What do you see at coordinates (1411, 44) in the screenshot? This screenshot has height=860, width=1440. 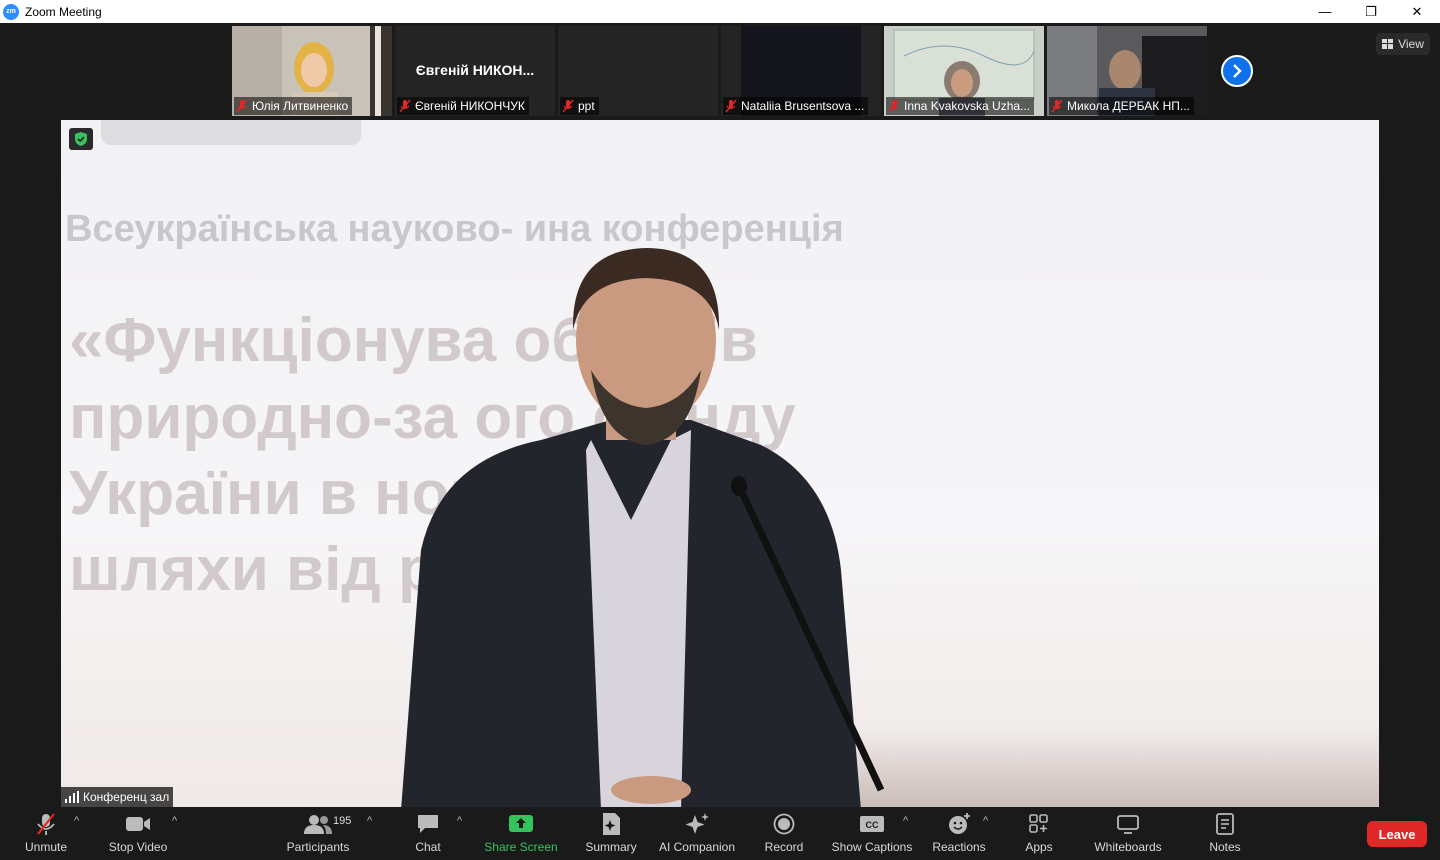 I see `view-label: View` at bounding box center [1411, 44].